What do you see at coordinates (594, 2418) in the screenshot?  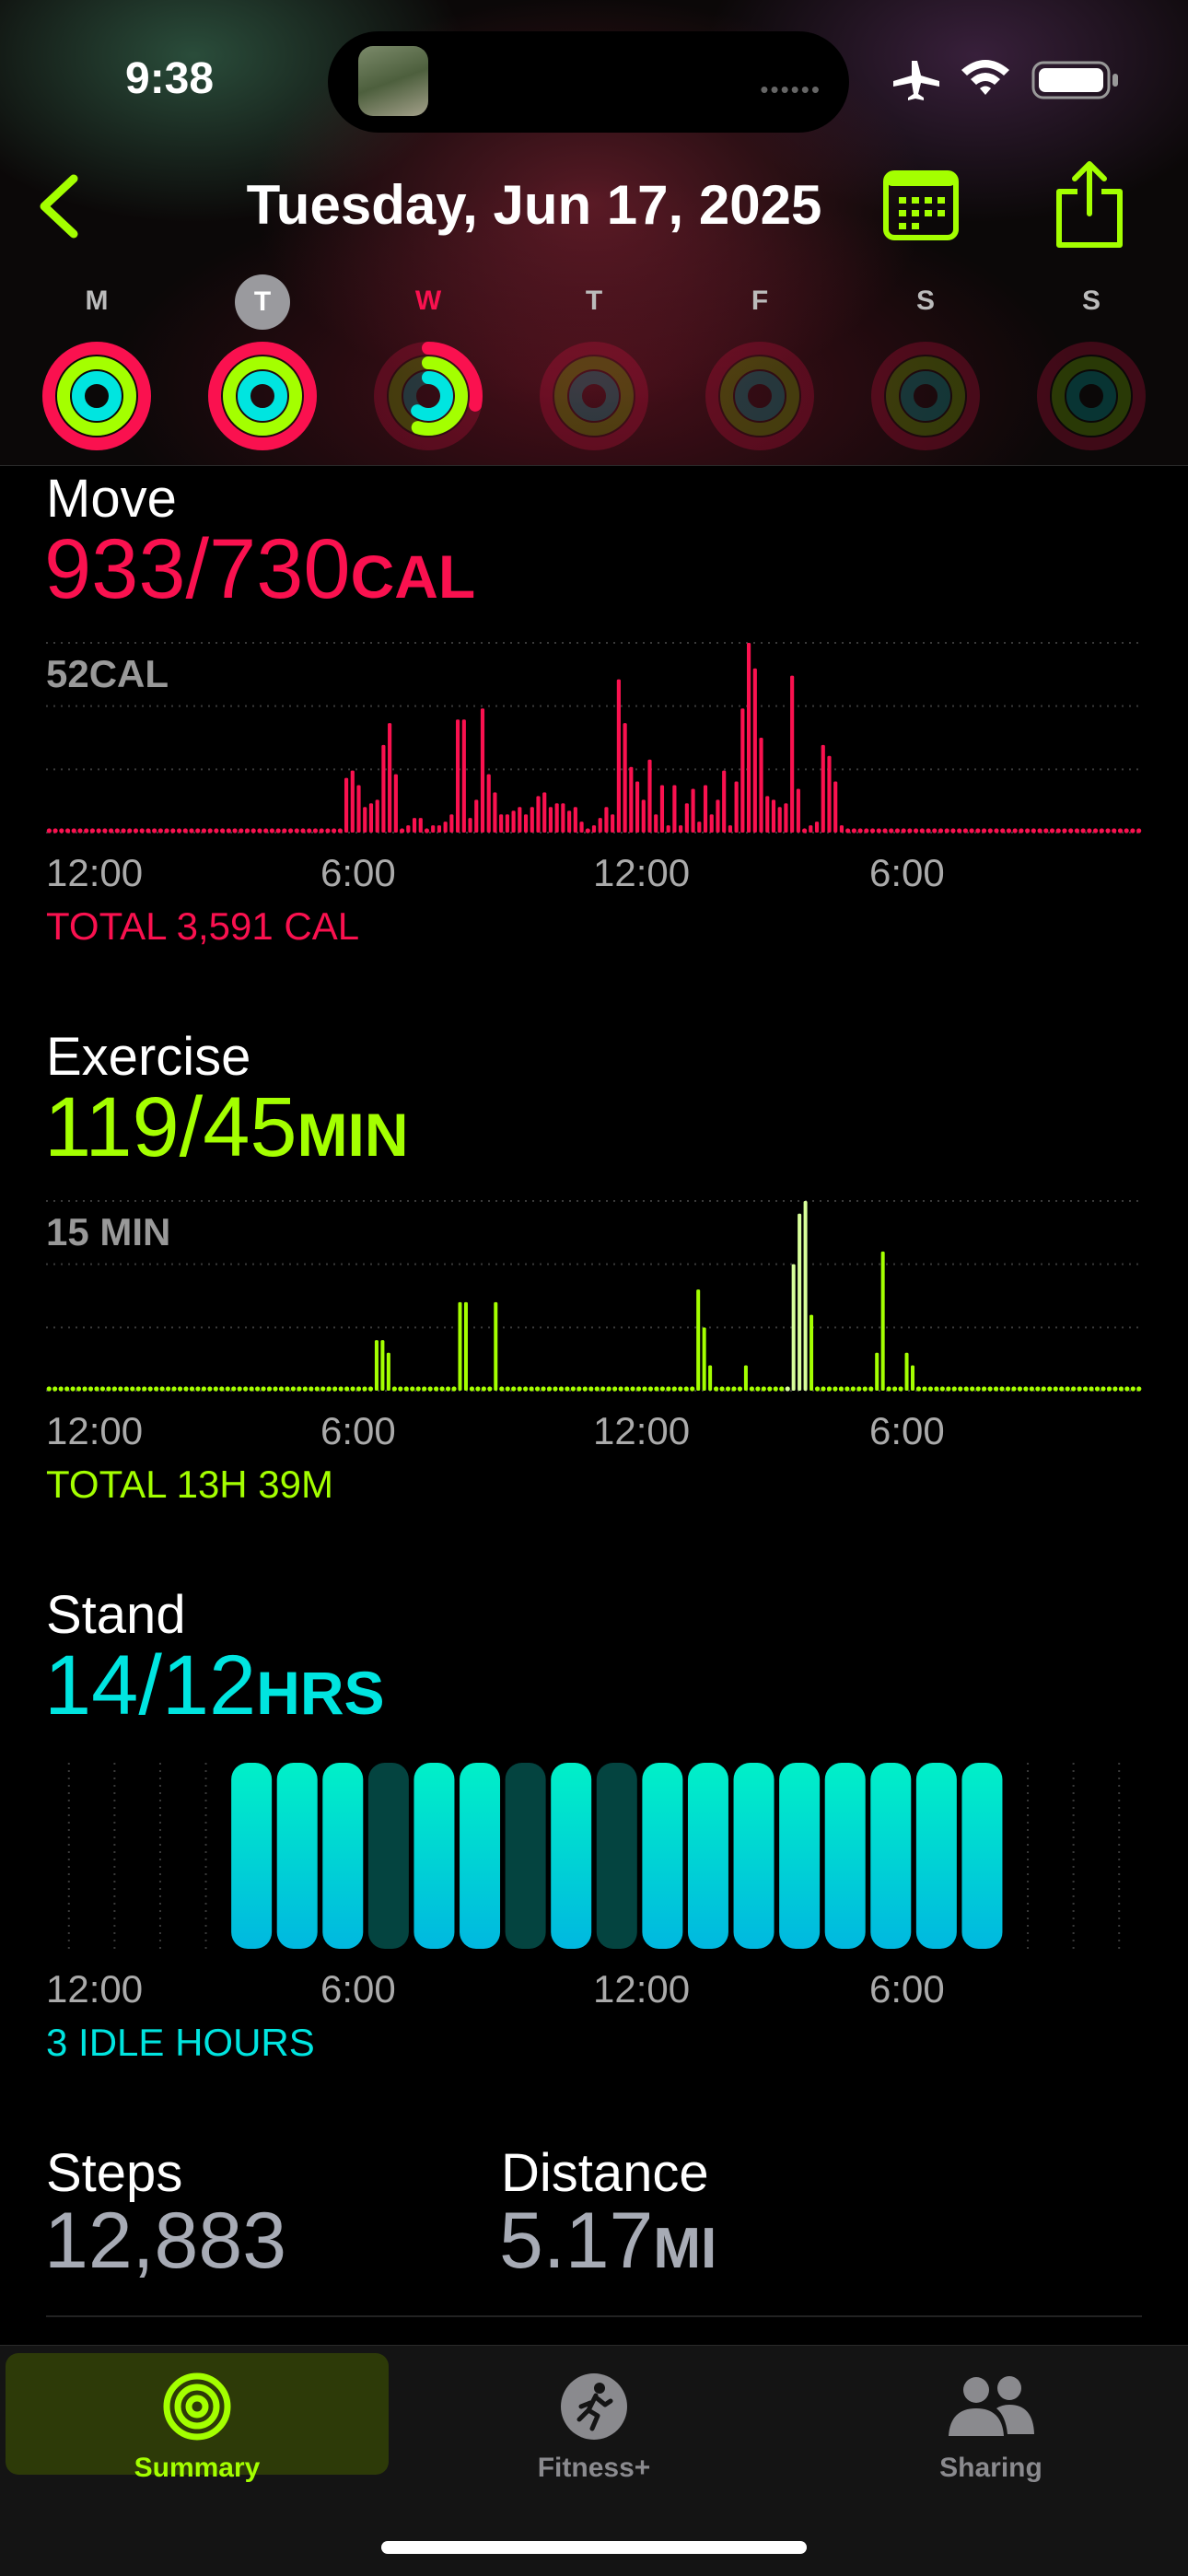 I see `tab-fitness-plus: Fitness+` at bounding box center [594, 2418].